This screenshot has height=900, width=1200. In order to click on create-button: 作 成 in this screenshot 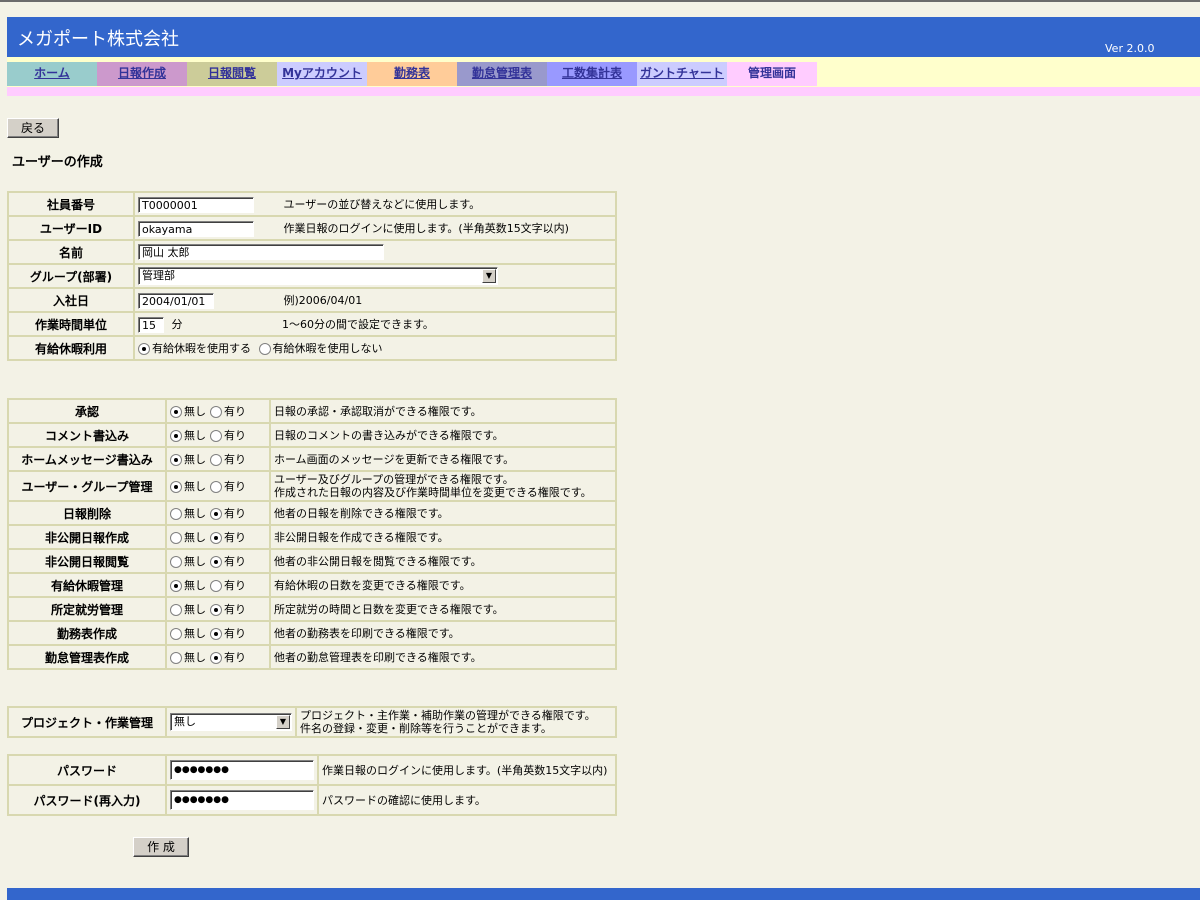, I will do `click(161, 847)`.